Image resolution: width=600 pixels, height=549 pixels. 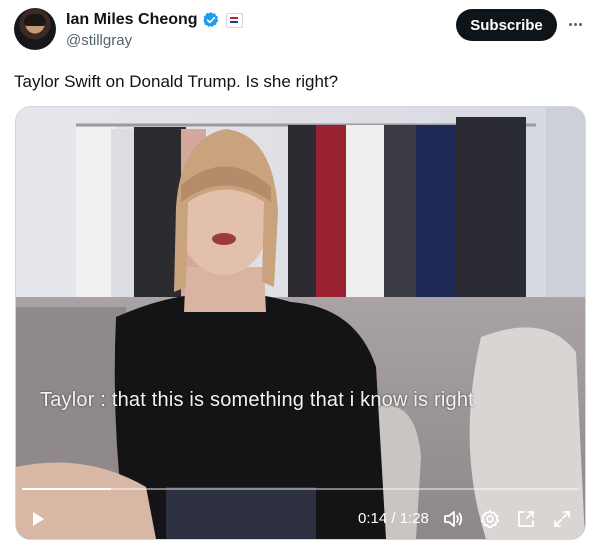 What do you see at coordinates (99, 40) in the screenshot?
I see `author-handle: @stillgray` at bounding box center [99, 40].